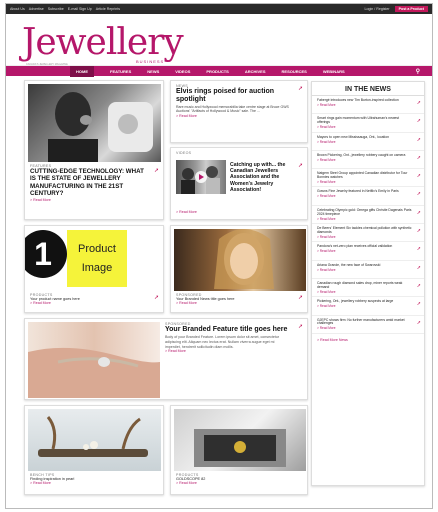 The image size is (438, 512). I want to click on post-product-button: Post a Product, so click(411, 9).